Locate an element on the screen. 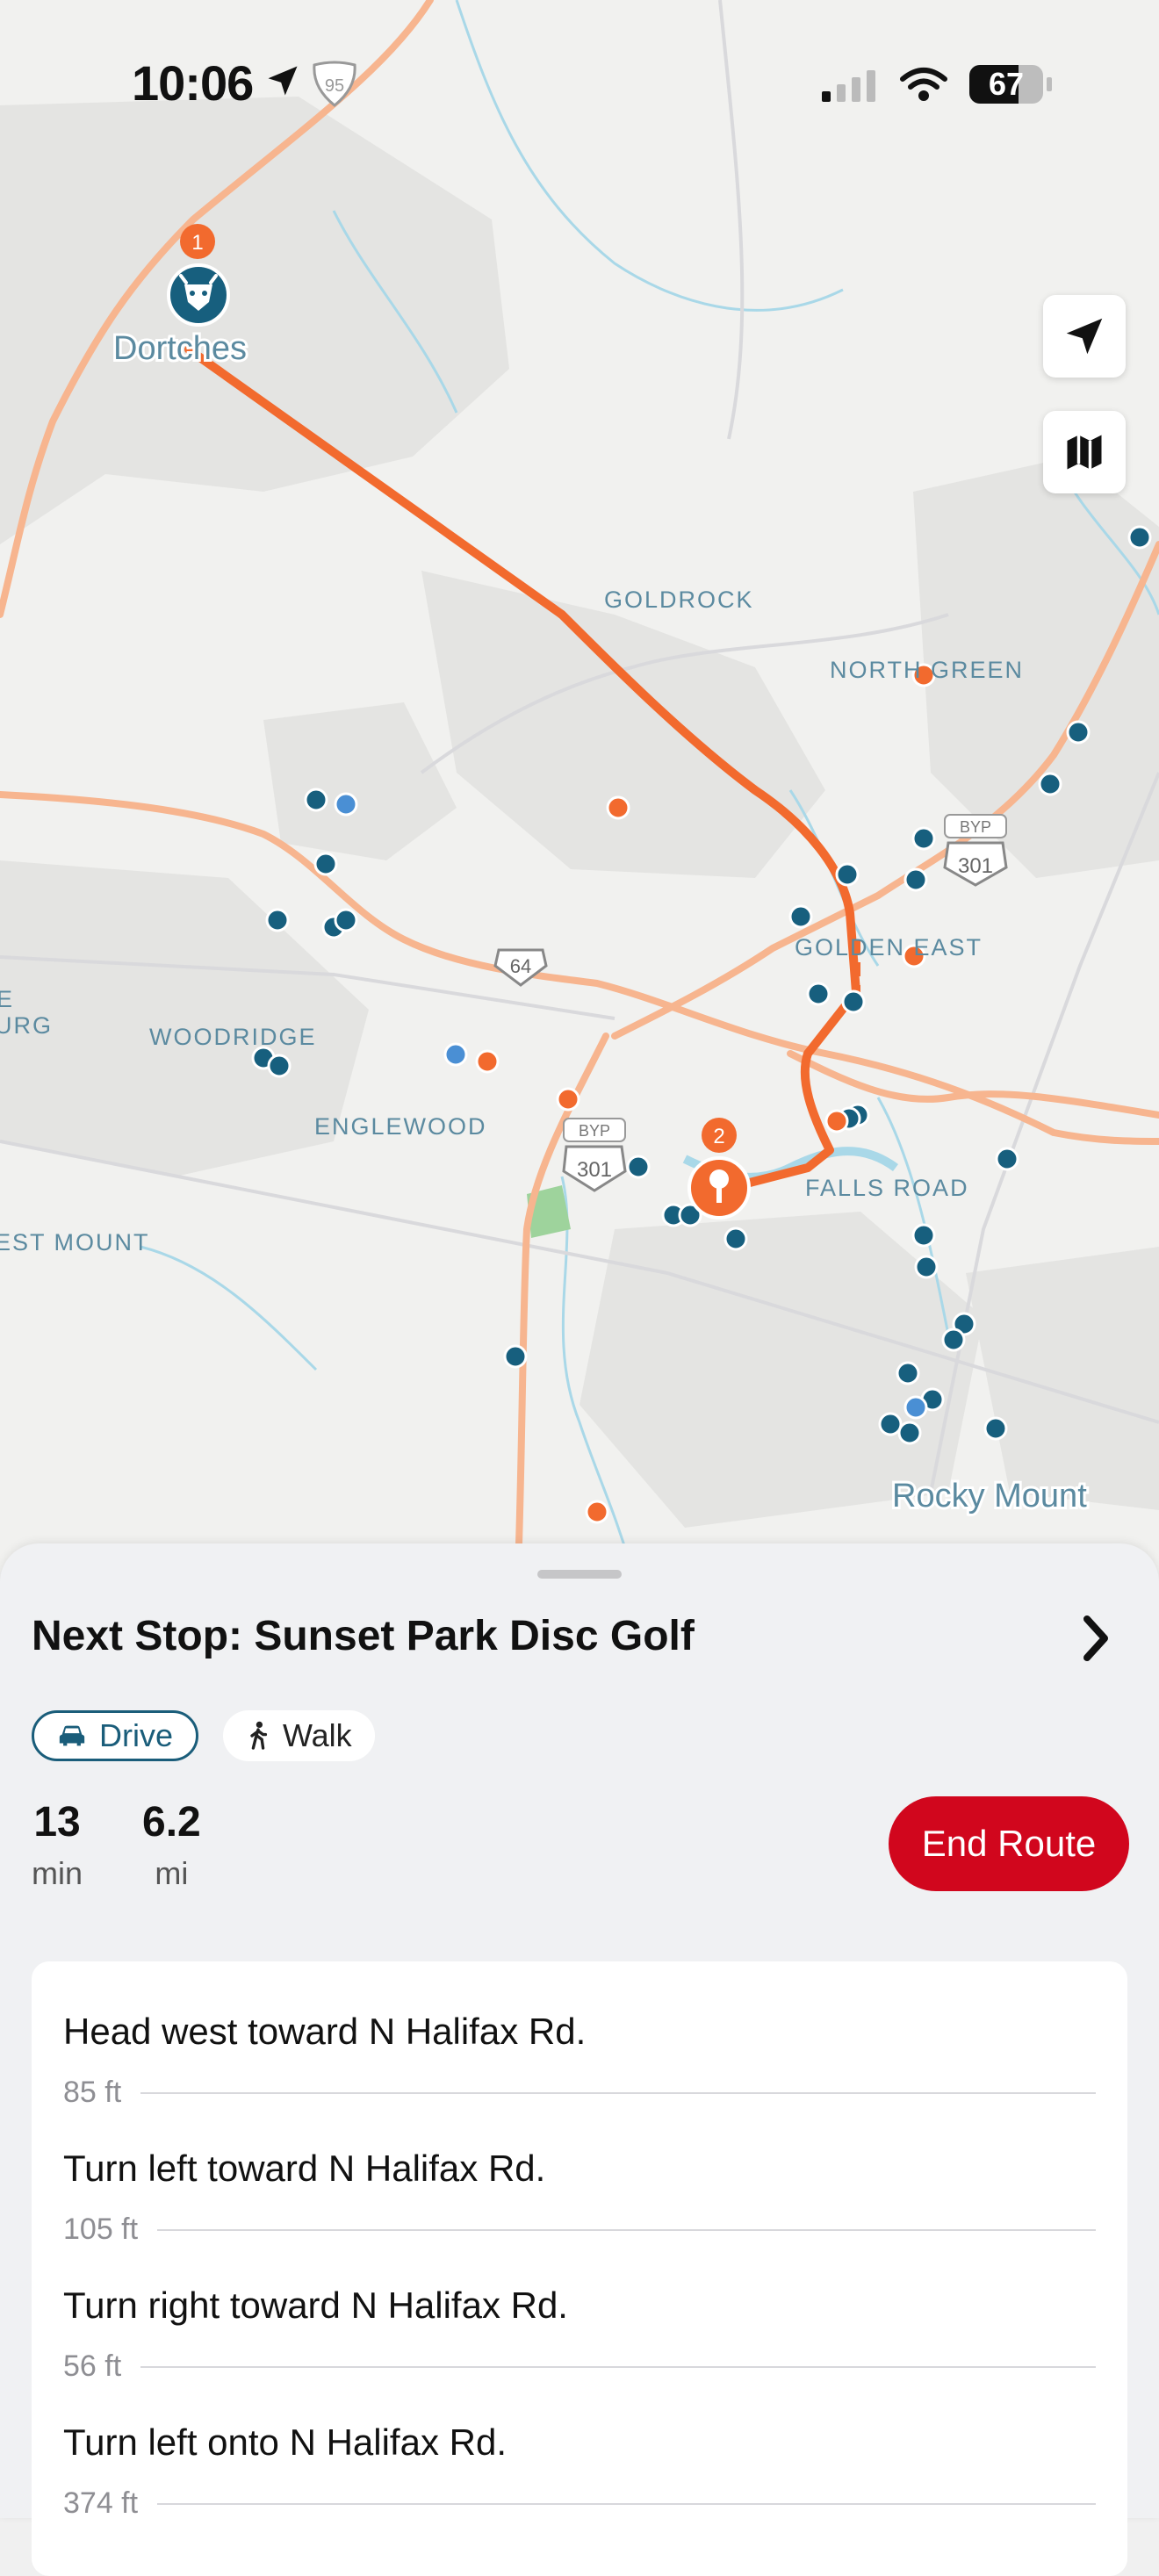 The width and height of the screenshot is (1159, 2576). chevron-right-icon is located at coordinates (1095, 1638).